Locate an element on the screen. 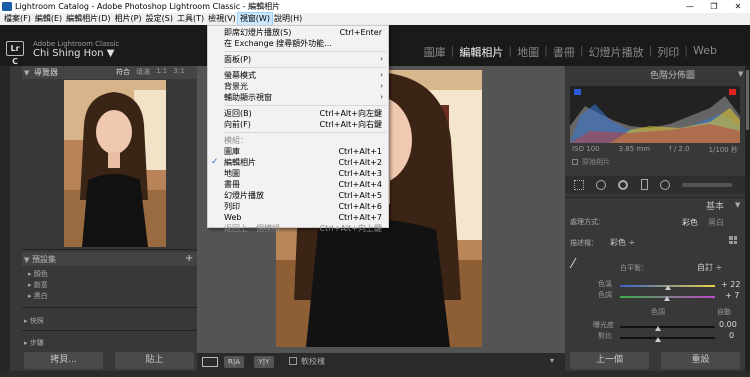  window-menu-item: 背景光 › is located at coordinates (298, 86).